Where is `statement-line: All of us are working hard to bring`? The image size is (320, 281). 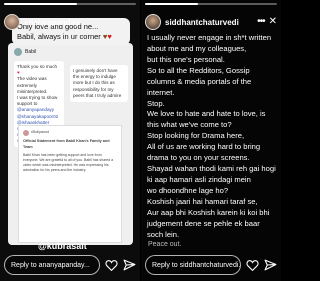
statement-line: All of us are working hard to bring is located at coordinates (204, 147).